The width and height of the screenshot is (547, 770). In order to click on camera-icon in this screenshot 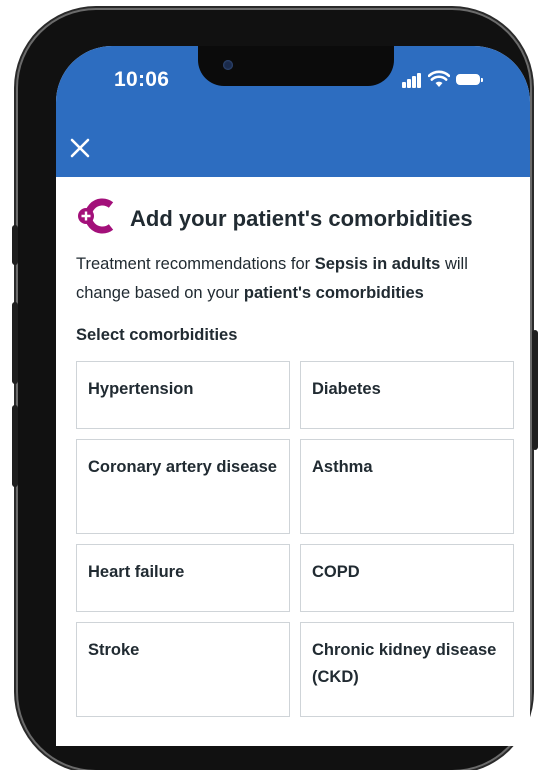, I will do `click(228, 65)`.